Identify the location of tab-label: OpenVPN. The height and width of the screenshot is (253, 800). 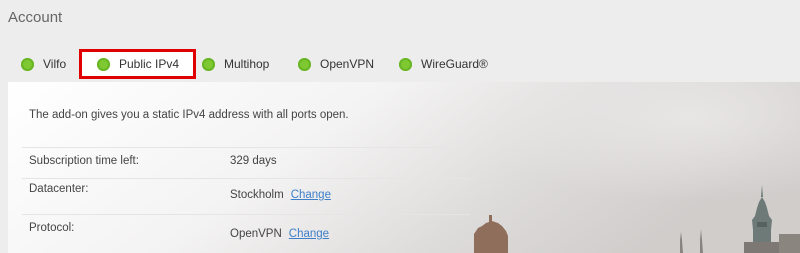
(347, 64).